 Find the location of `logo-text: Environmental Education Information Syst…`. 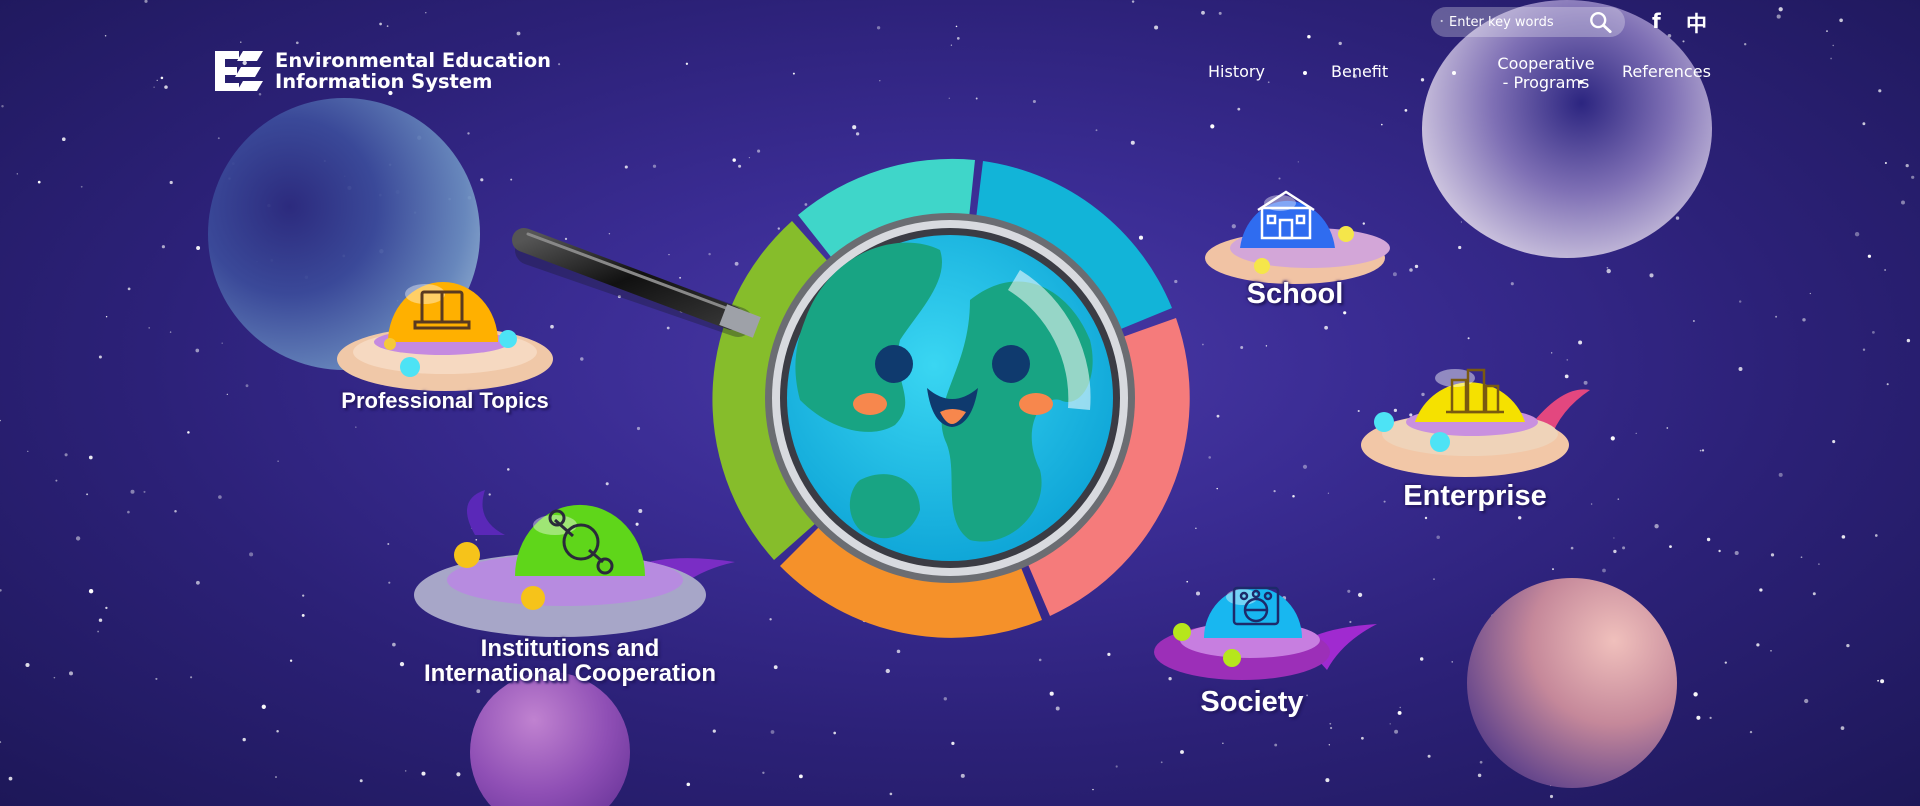

logo-text: Environmental Education Information Syst… is located at coordinates (413, 71).